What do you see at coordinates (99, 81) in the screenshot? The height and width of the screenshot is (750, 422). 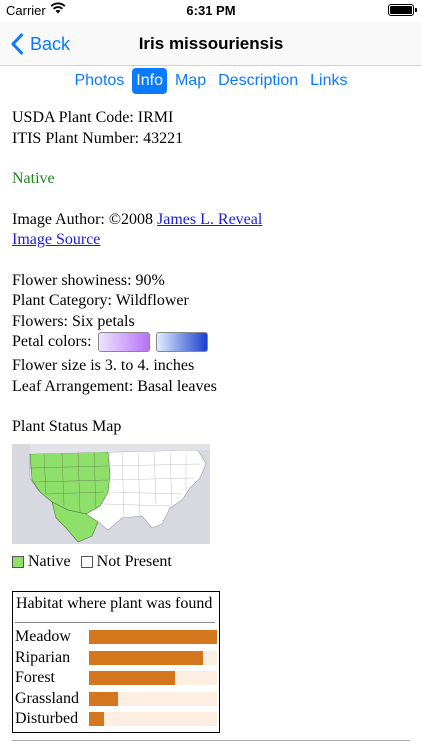 I see `tab-photos: Photos` at bounding box center [99, 81].